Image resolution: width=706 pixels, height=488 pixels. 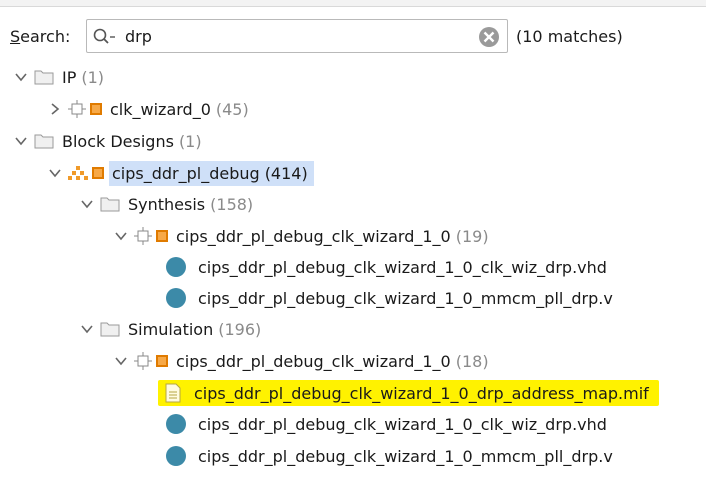 I want to click on top-panel-edge, so click(x=353, y=3).